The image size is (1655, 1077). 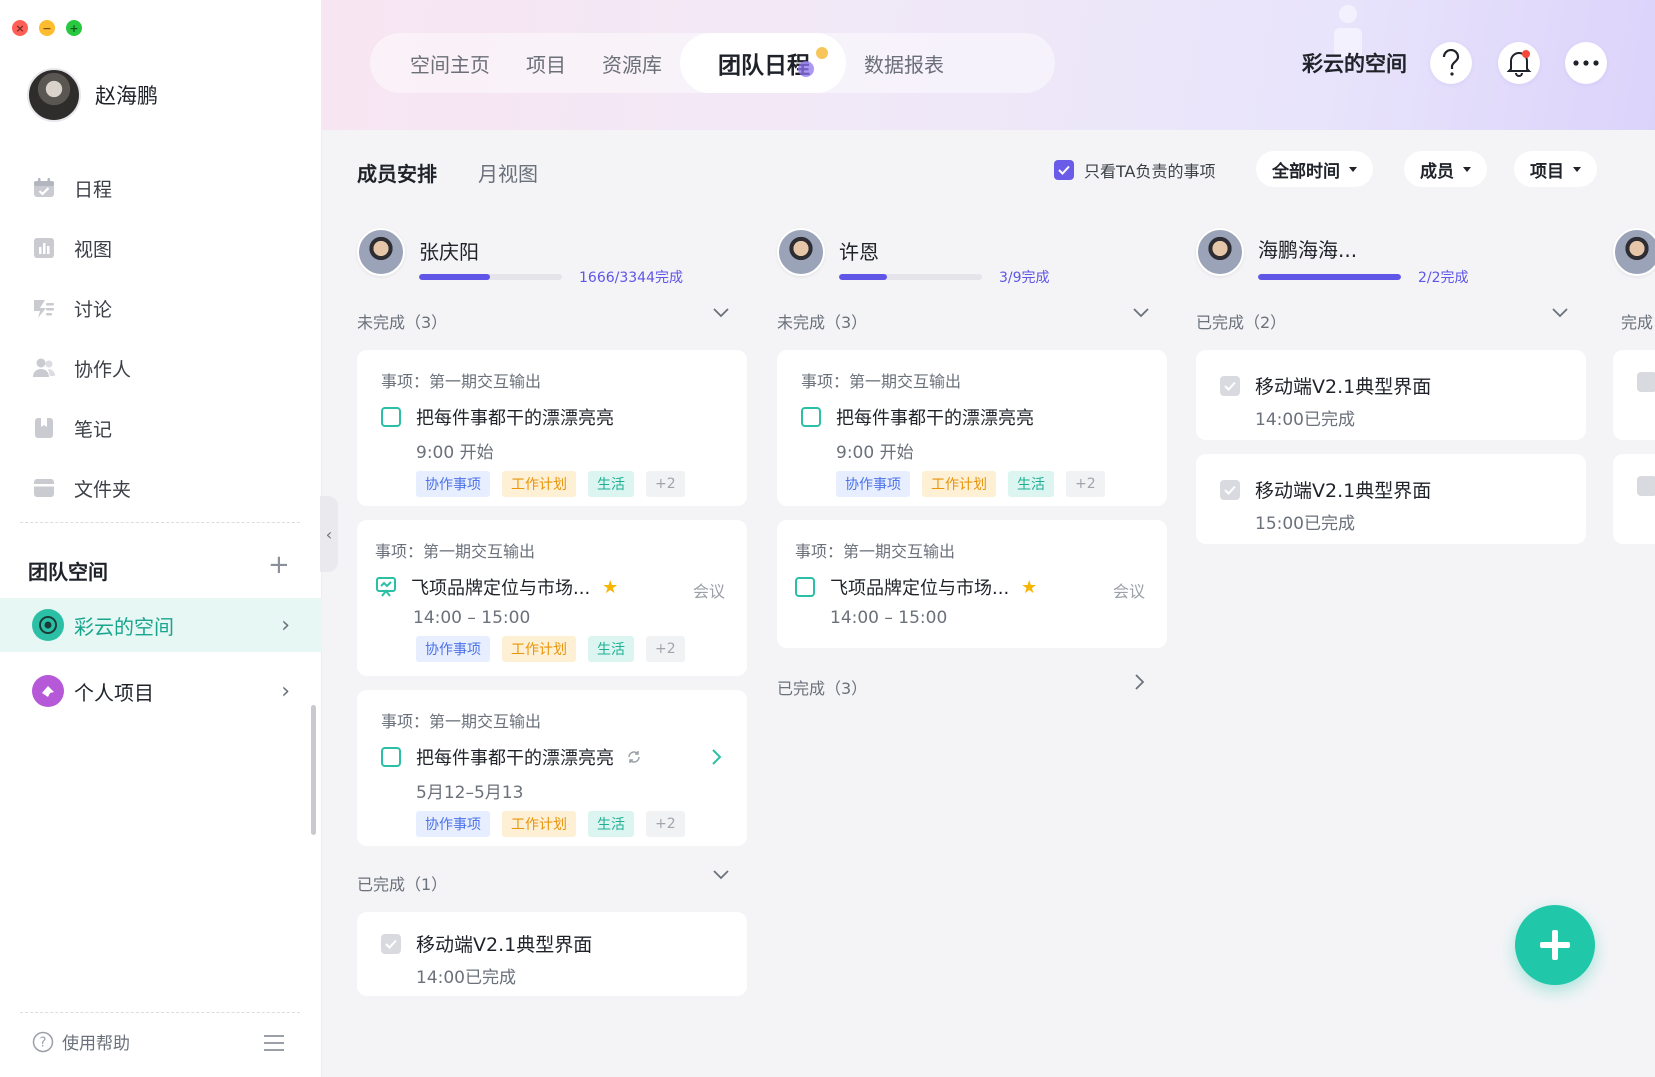 I want to click on add-space-button: +, so click(x=279, y=565).